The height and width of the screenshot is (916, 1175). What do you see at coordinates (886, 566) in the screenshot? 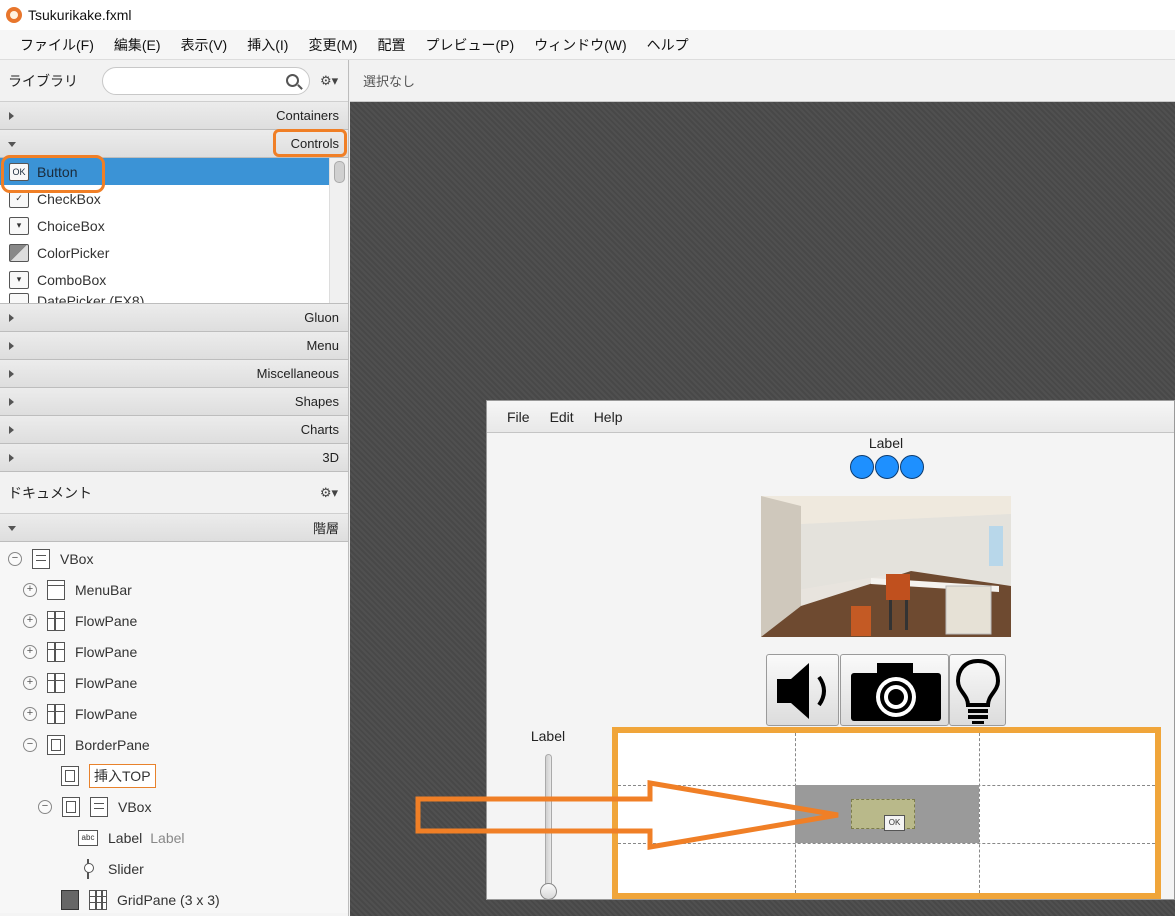
I see `preview-room-image` at bounding box center [886, 566].